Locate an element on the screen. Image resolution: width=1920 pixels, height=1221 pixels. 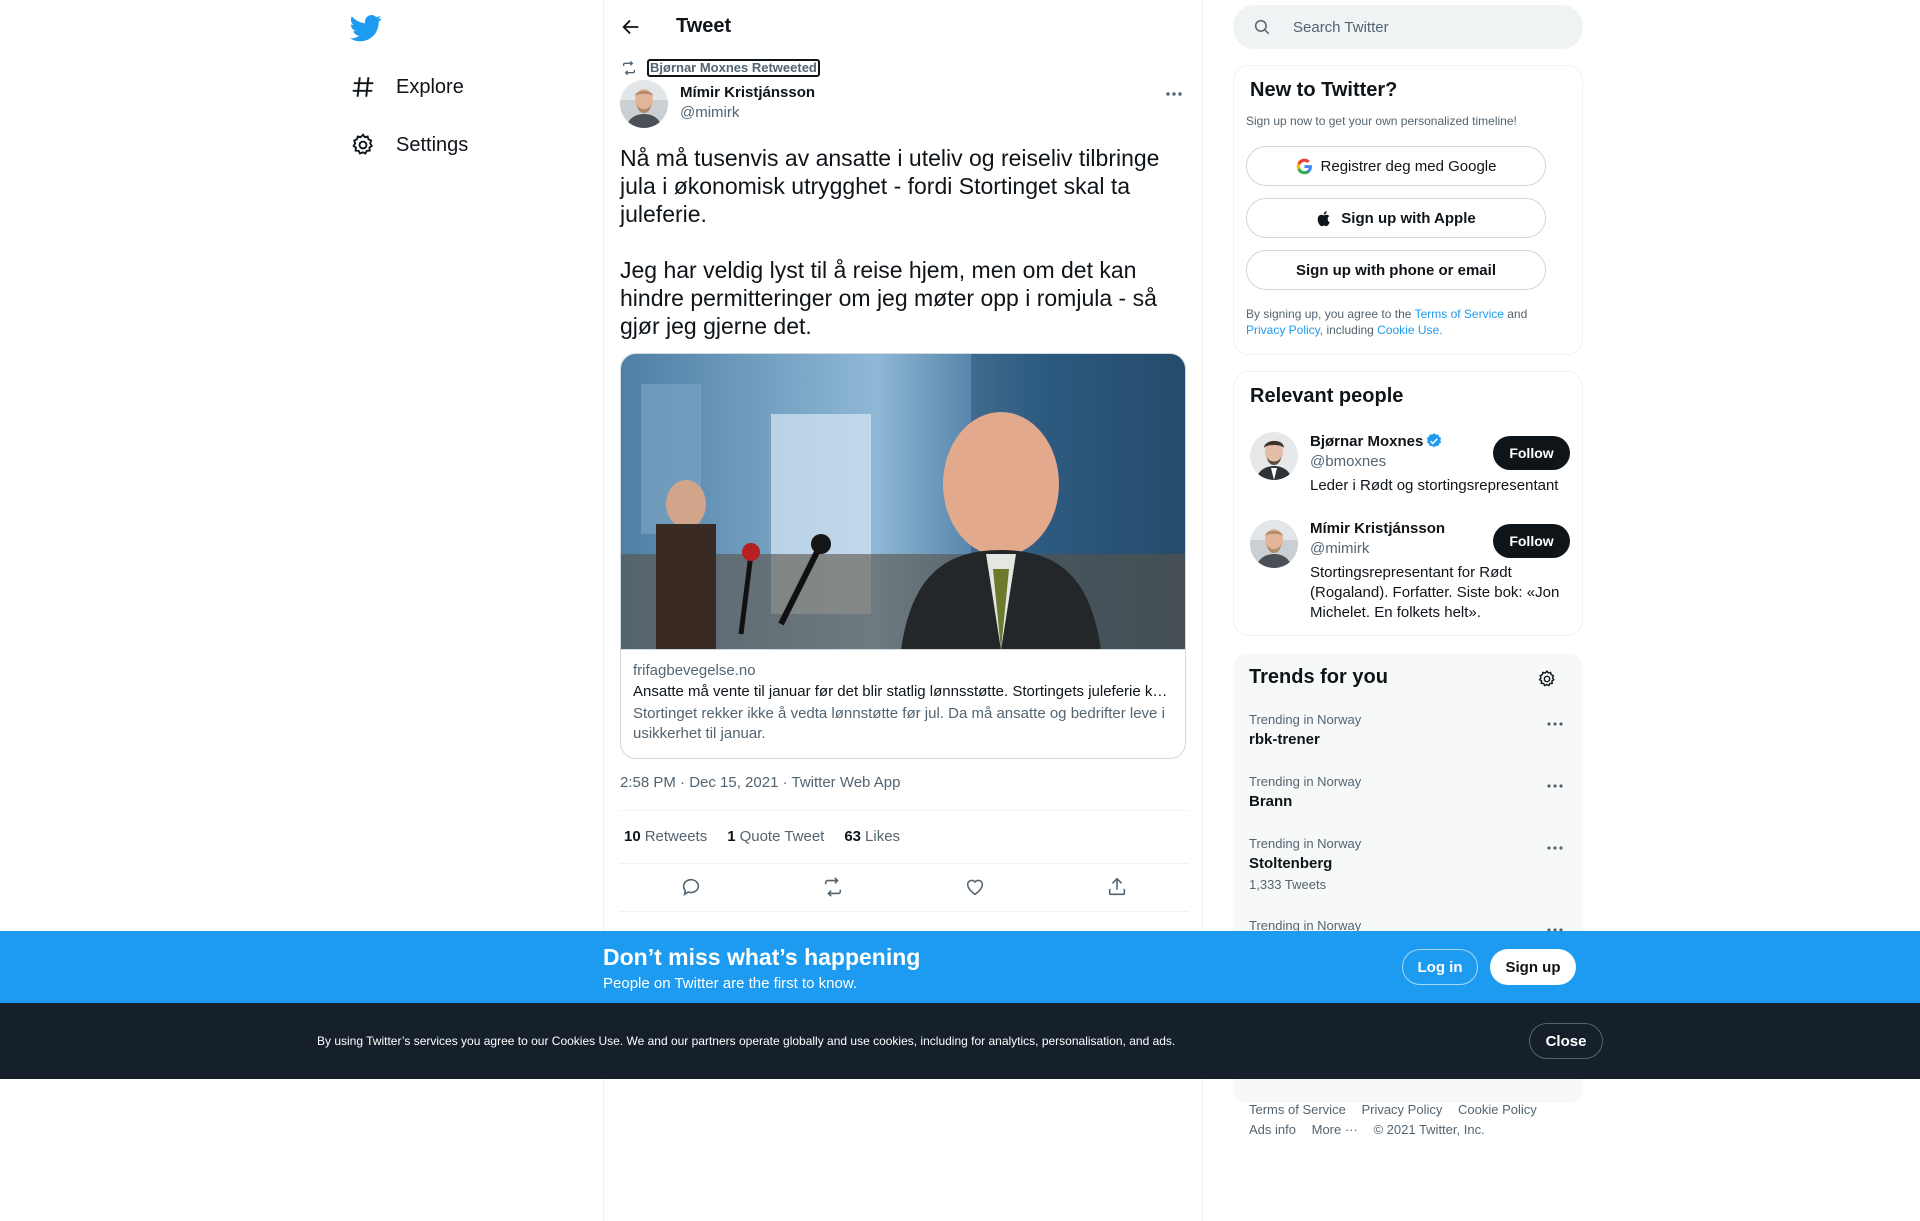
phone-signup-button: Sign up with phone or email is located at coordinates (1396, 270).